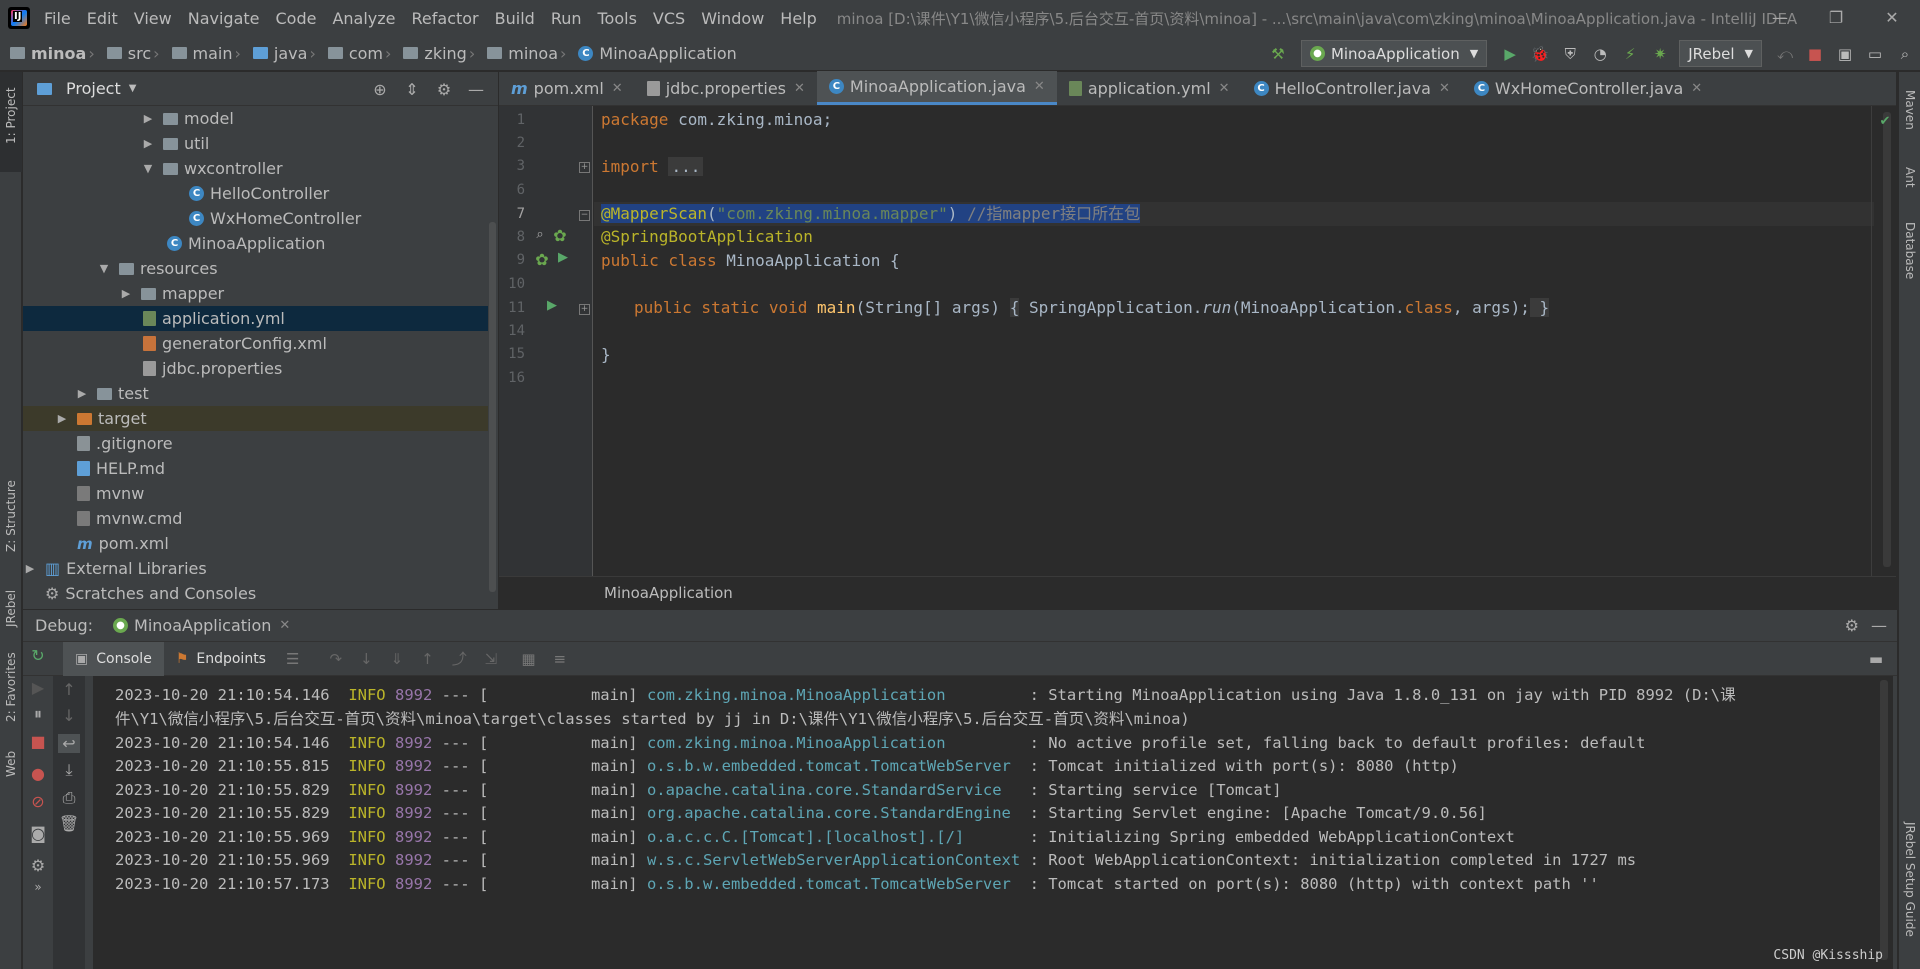  What do you see at coordinates (11, 122) in the screenshot?
I see `project-tool-tab: 1: Project` at bounding box center [11, 122].